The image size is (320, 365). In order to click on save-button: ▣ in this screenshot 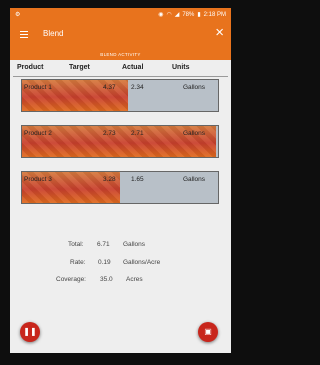, I will do `click(208, 332)`.